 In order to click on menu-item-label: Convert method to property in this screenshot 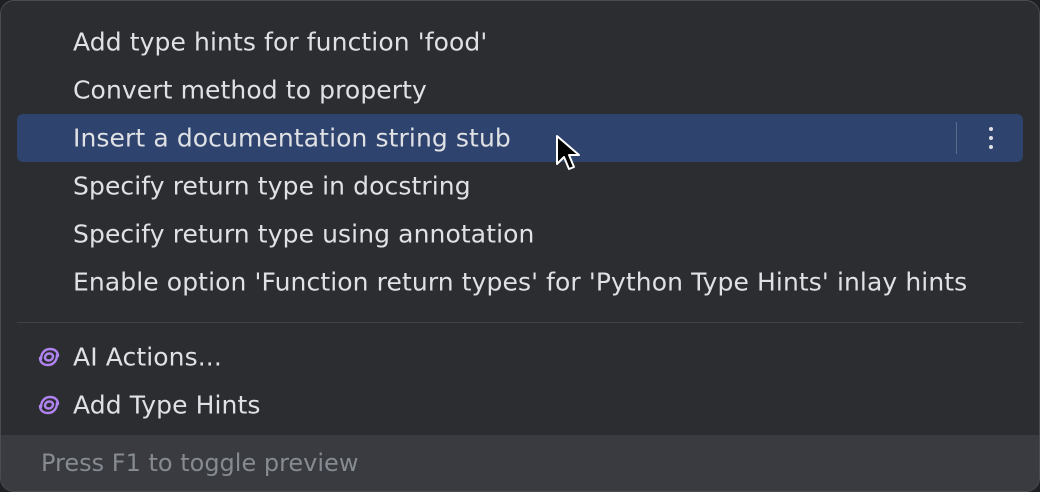, I will do `click(250, 90)`.